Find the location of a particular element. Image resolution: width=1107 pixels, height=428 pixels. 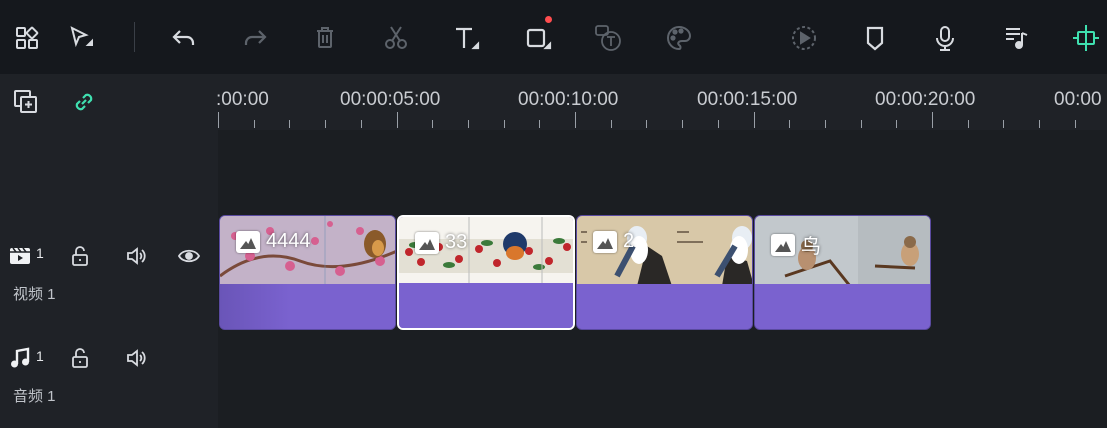

speech-to-text-icon is located at coordinates (608, 38).